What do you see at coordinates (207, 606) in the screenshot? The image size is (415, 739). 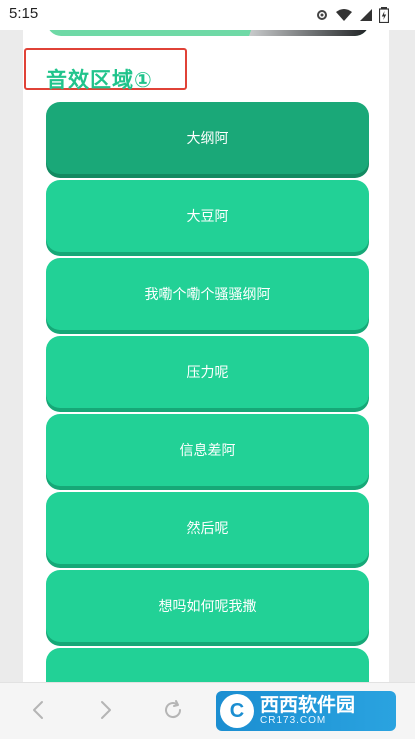 I see `sound-button: 想吗如何呢我撒` at bounding box center [207, 606].